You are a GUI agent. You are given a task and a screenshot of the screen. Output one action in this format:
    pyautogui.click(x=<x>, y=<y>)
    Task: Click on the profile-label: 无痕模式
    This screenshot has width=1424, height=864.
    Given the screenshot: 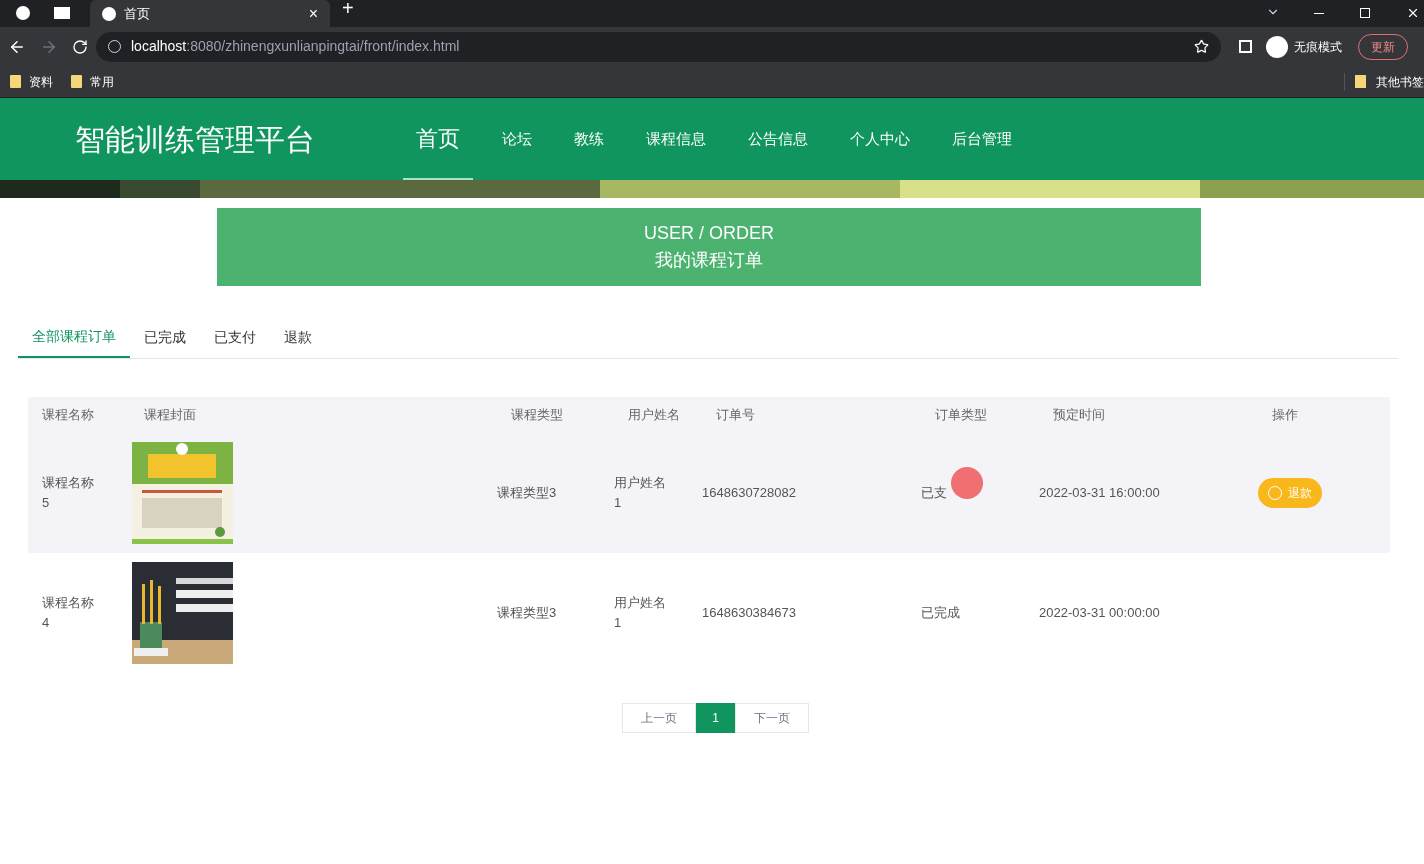 What is the action you would take?
    pyautogui.click(x=1318, y=46)
    